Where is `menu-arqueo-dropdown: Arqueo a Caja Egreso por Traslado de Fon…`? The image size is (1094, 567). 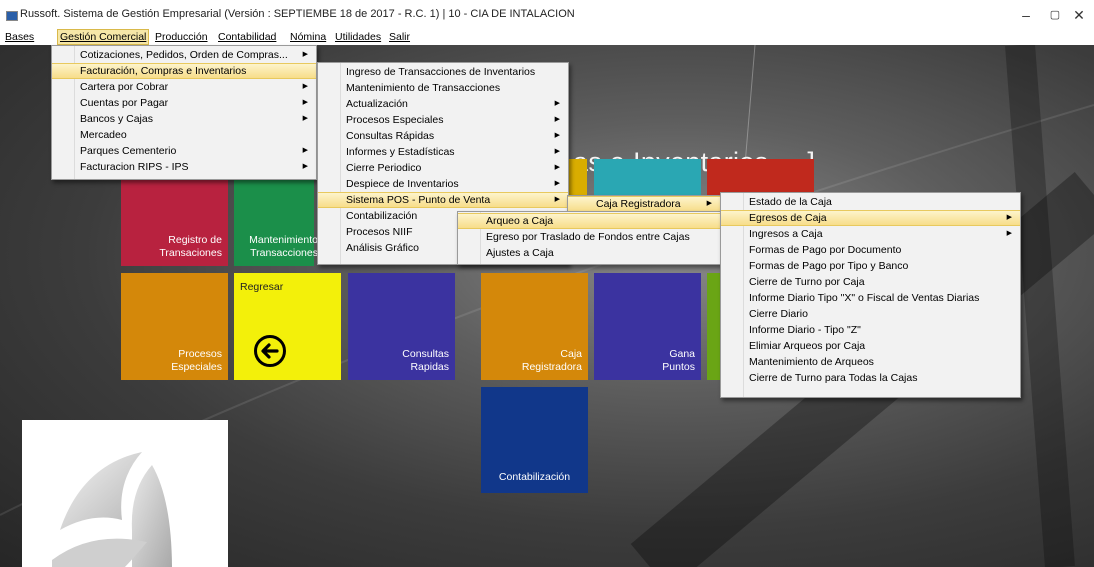
menu-arqueo-dropdown: Arqueo a Caja Egreso por Traslado de Fon… is located at coordinates (589, 238).